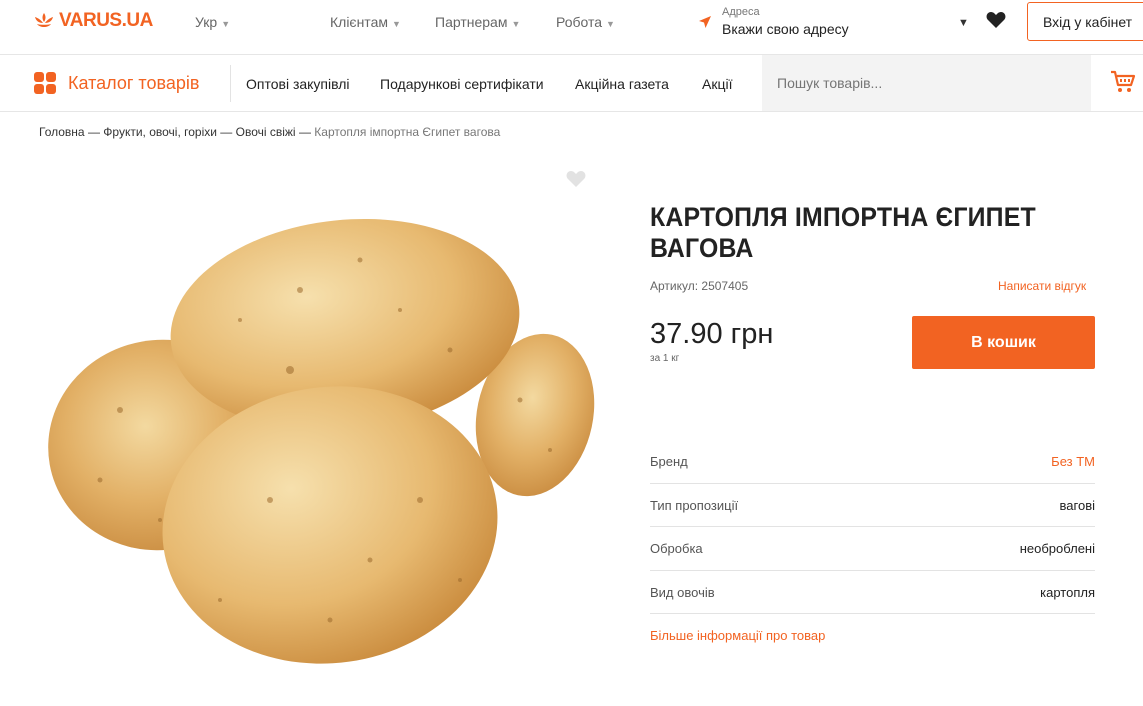 The image size is (1143, 706). I want to click on address-selector: Адреса Вкажи свою адресу ▼, so click(834, 26).